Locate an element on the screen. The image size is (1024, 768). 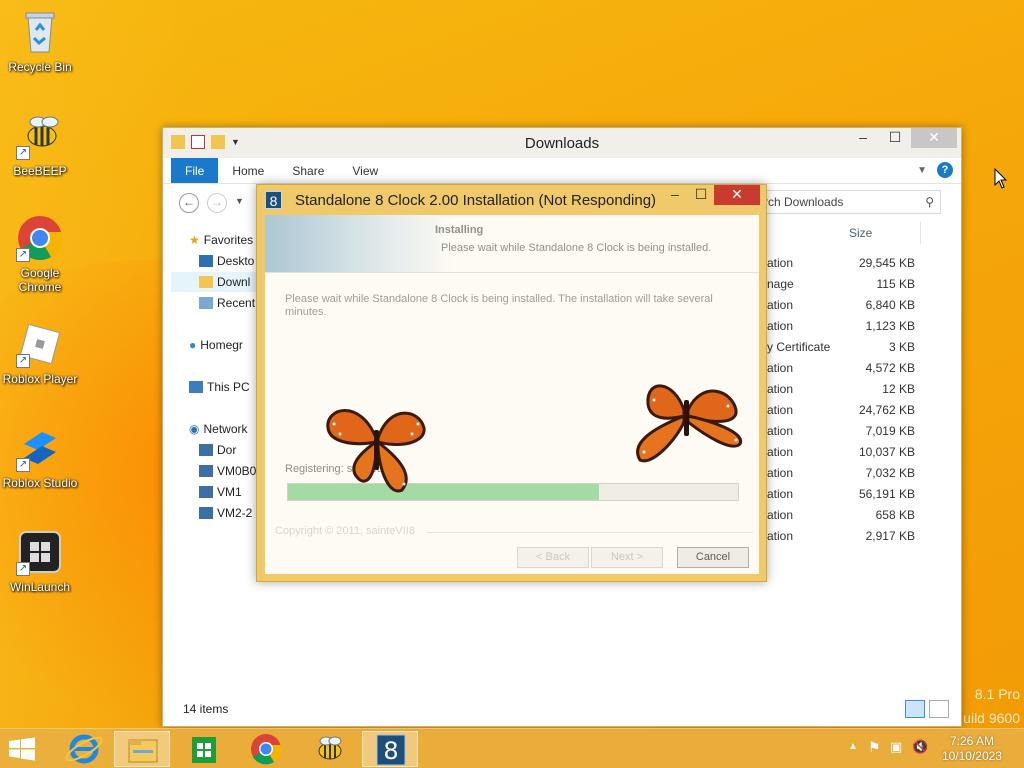
clock-time: 7:26 AM is located at coordinates (971, 741).